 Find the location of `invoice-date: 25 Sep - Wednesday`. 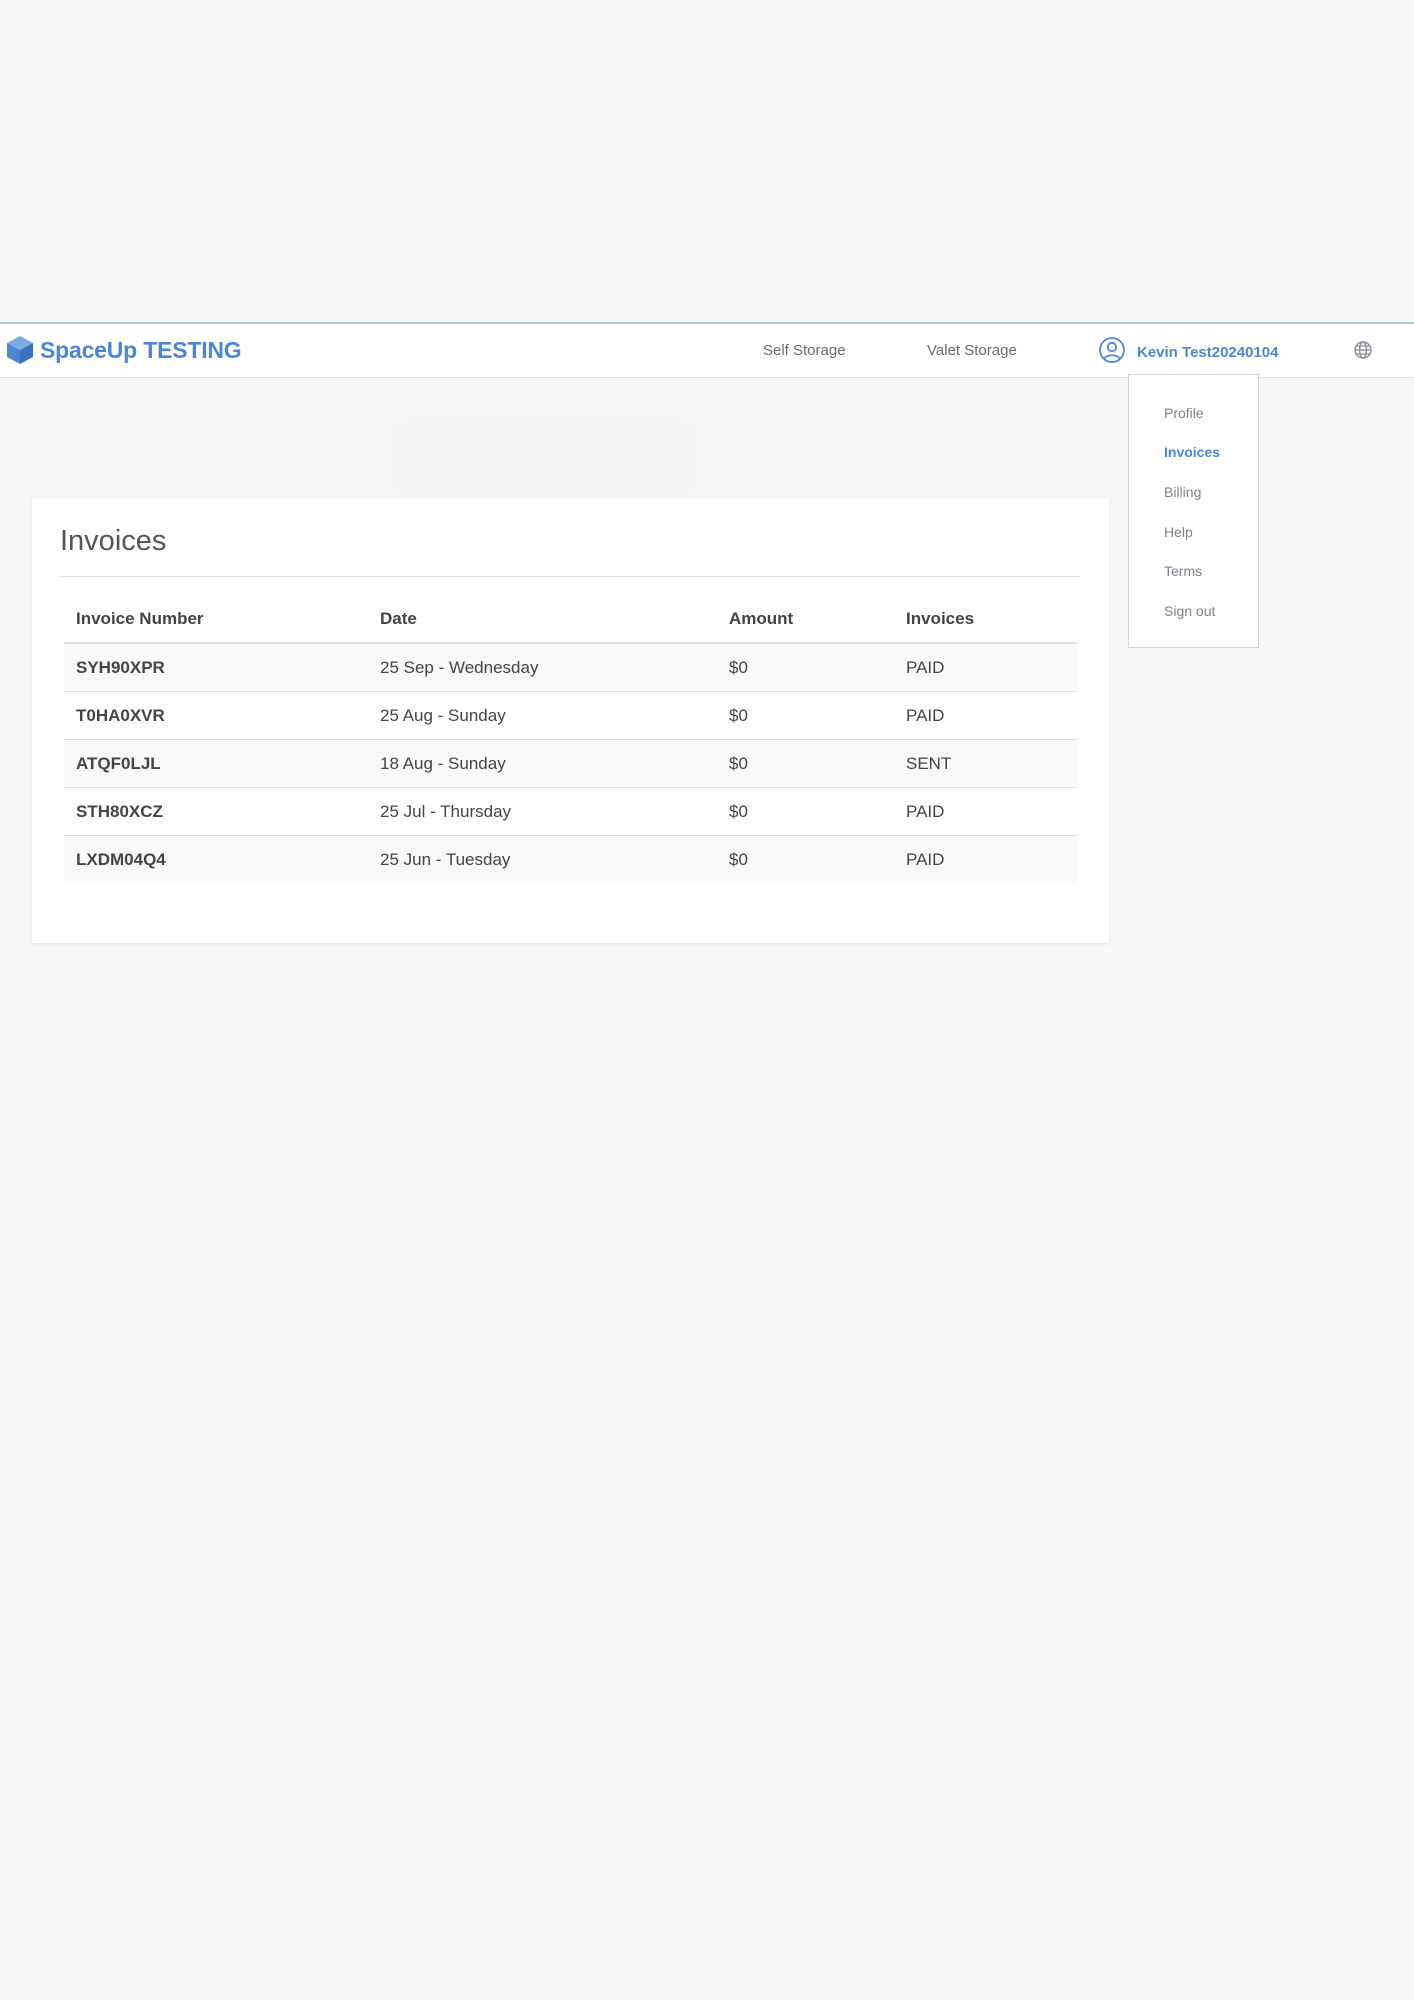

invoice-date: 25 Sep - Wednesday is located at coordinates (542, 667).